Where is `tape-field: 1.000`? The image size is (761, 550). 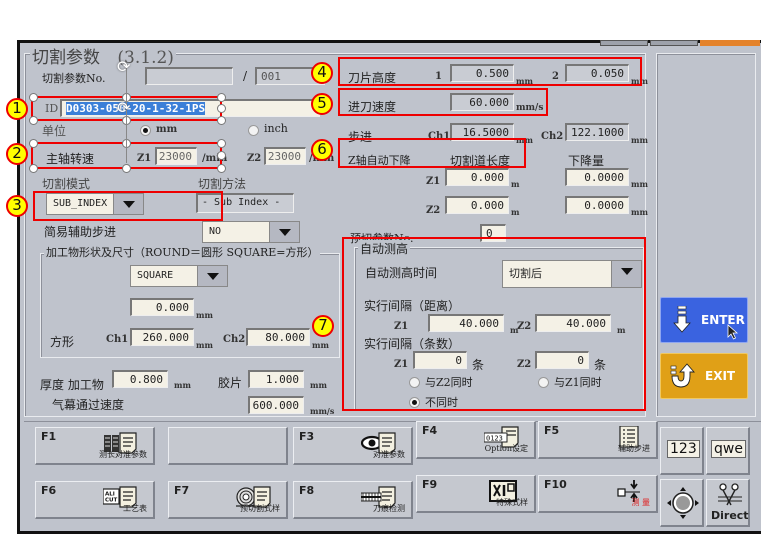 tape-field: 1.000 is located at coordinates (276, 379).